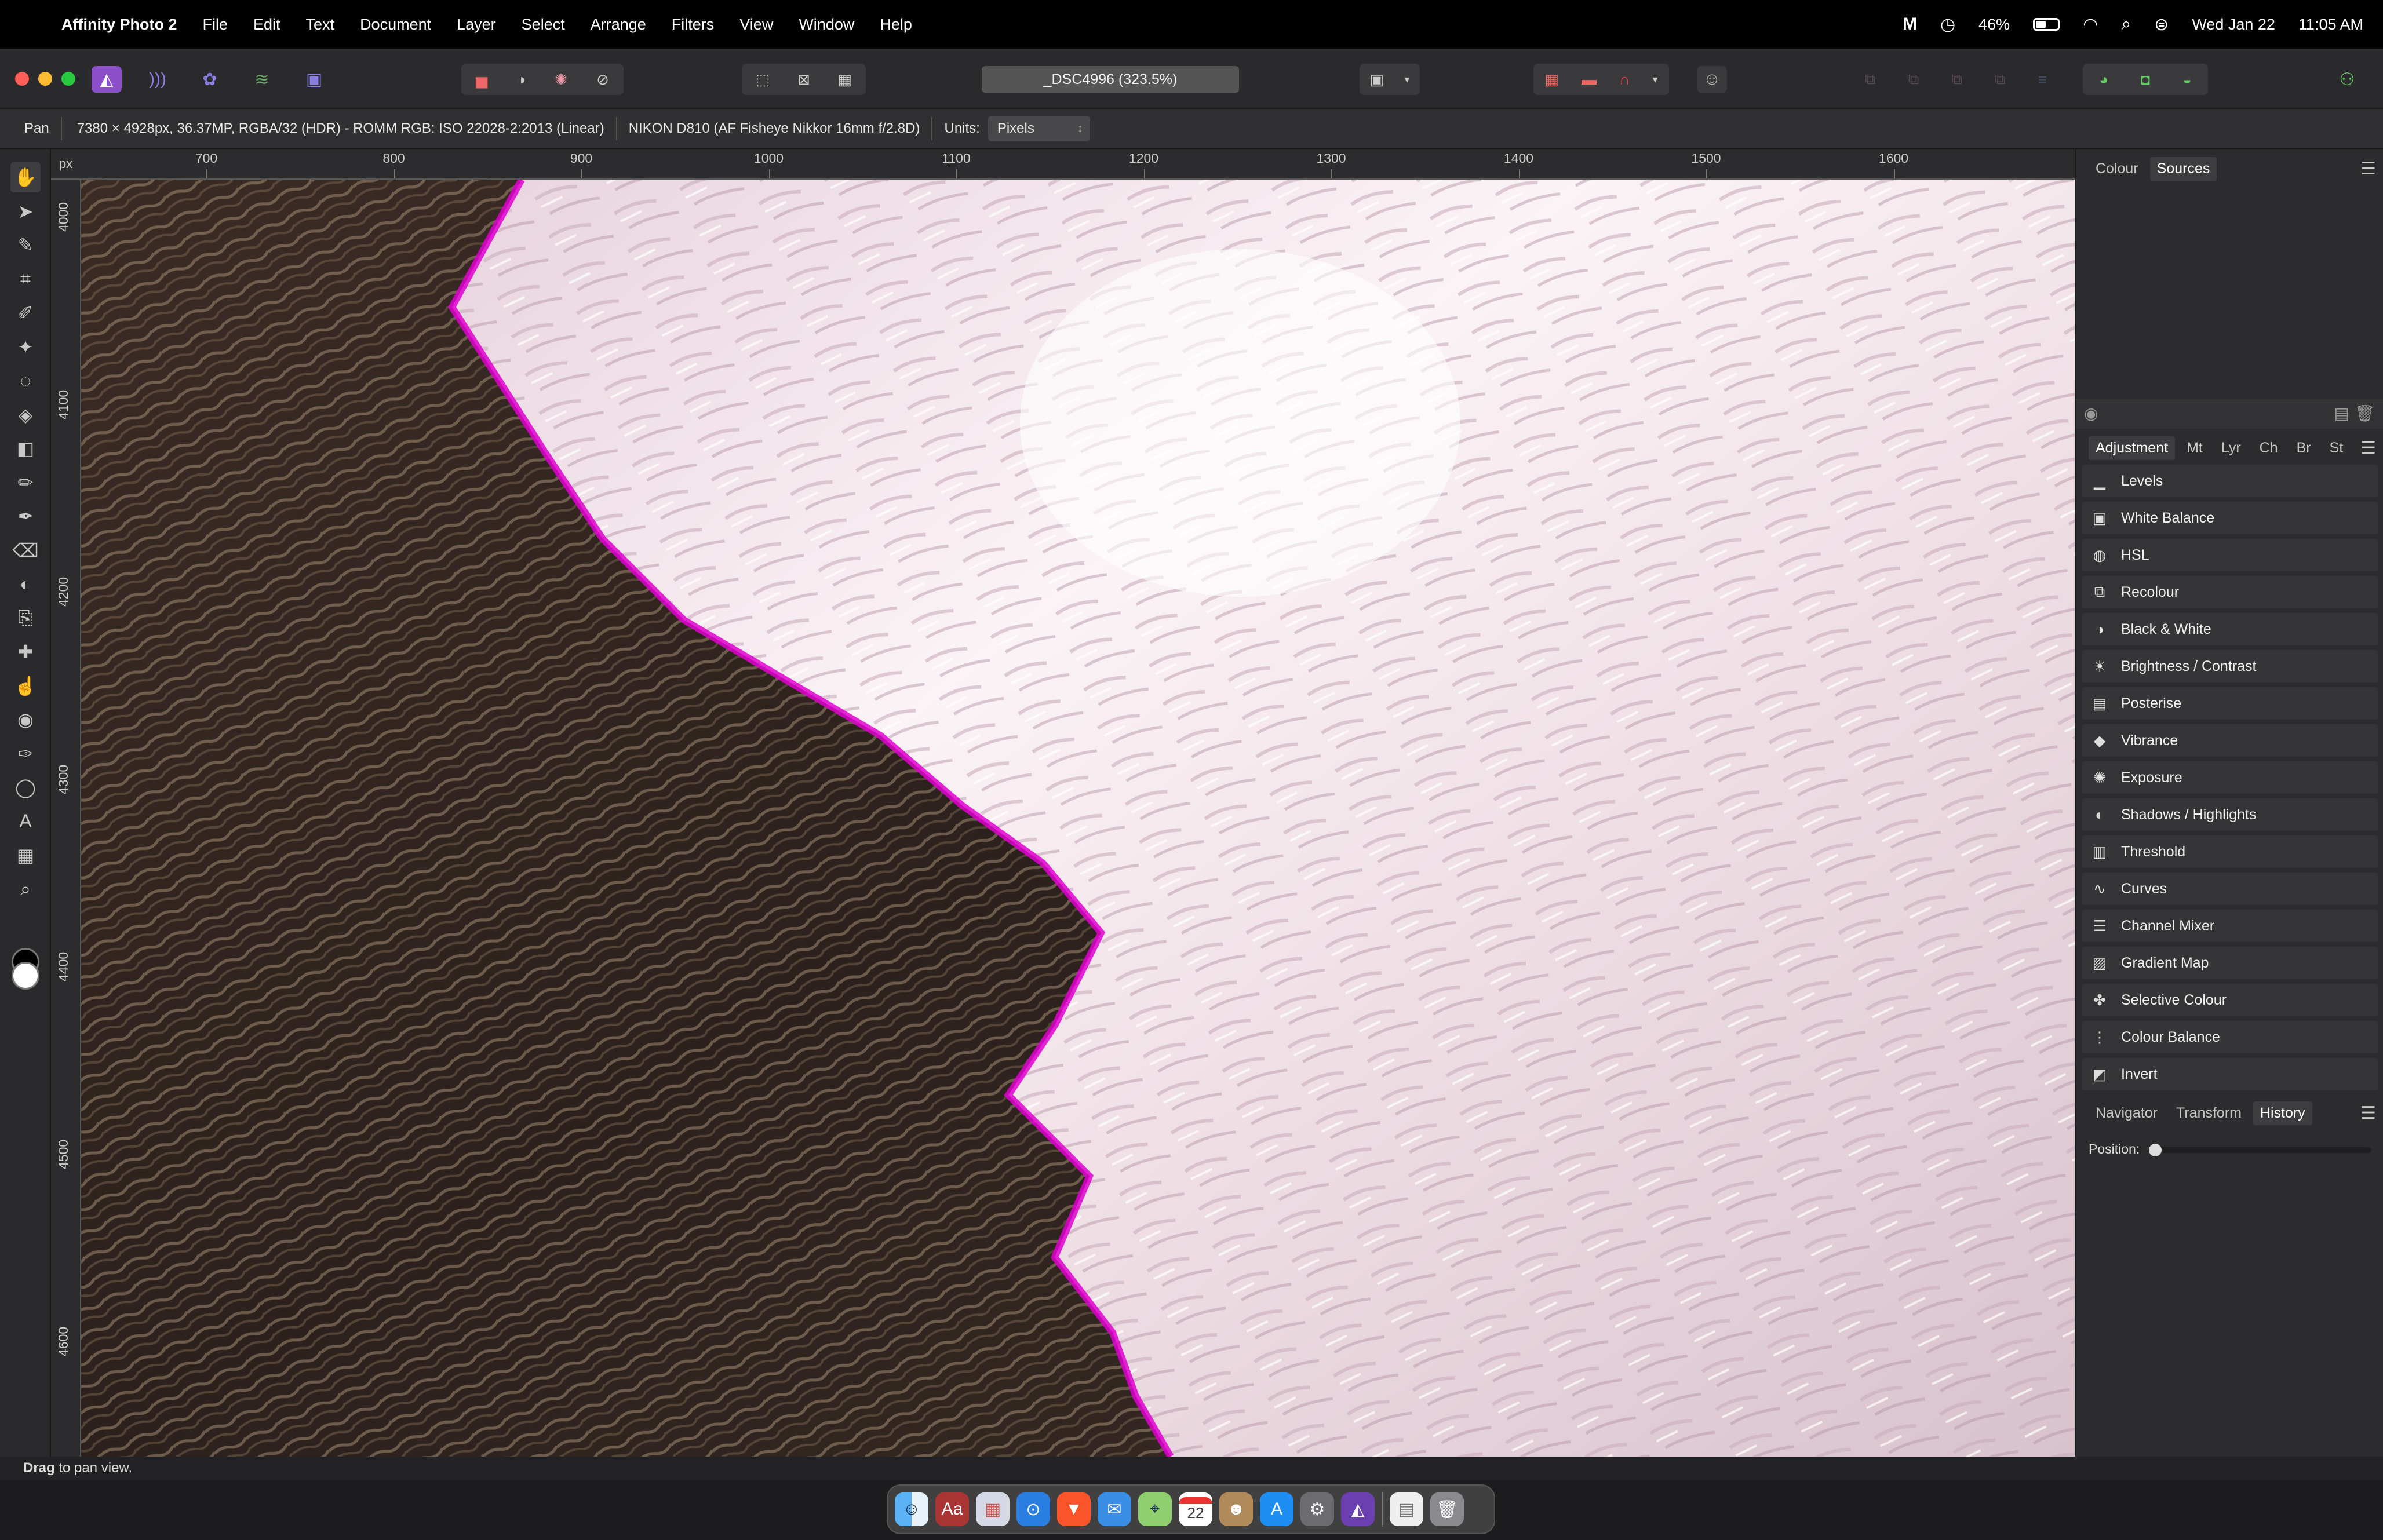 This screenshot has width=2383, height=1540. Describe the element at coordinates (2156, 1150) in the screenshot. I see `history-slider-knob` at that location.